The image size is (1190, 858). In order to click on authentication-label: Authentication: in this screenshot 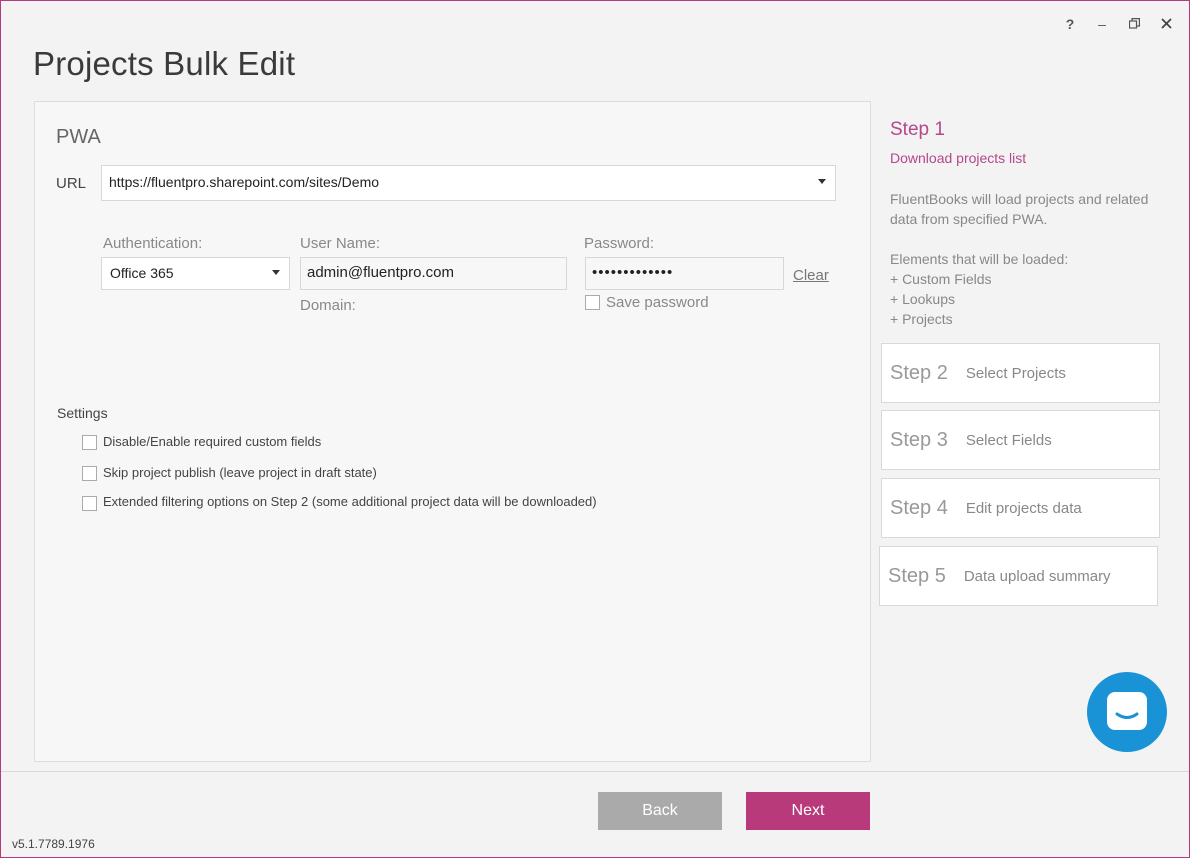, I will do `click(153, 243)`.